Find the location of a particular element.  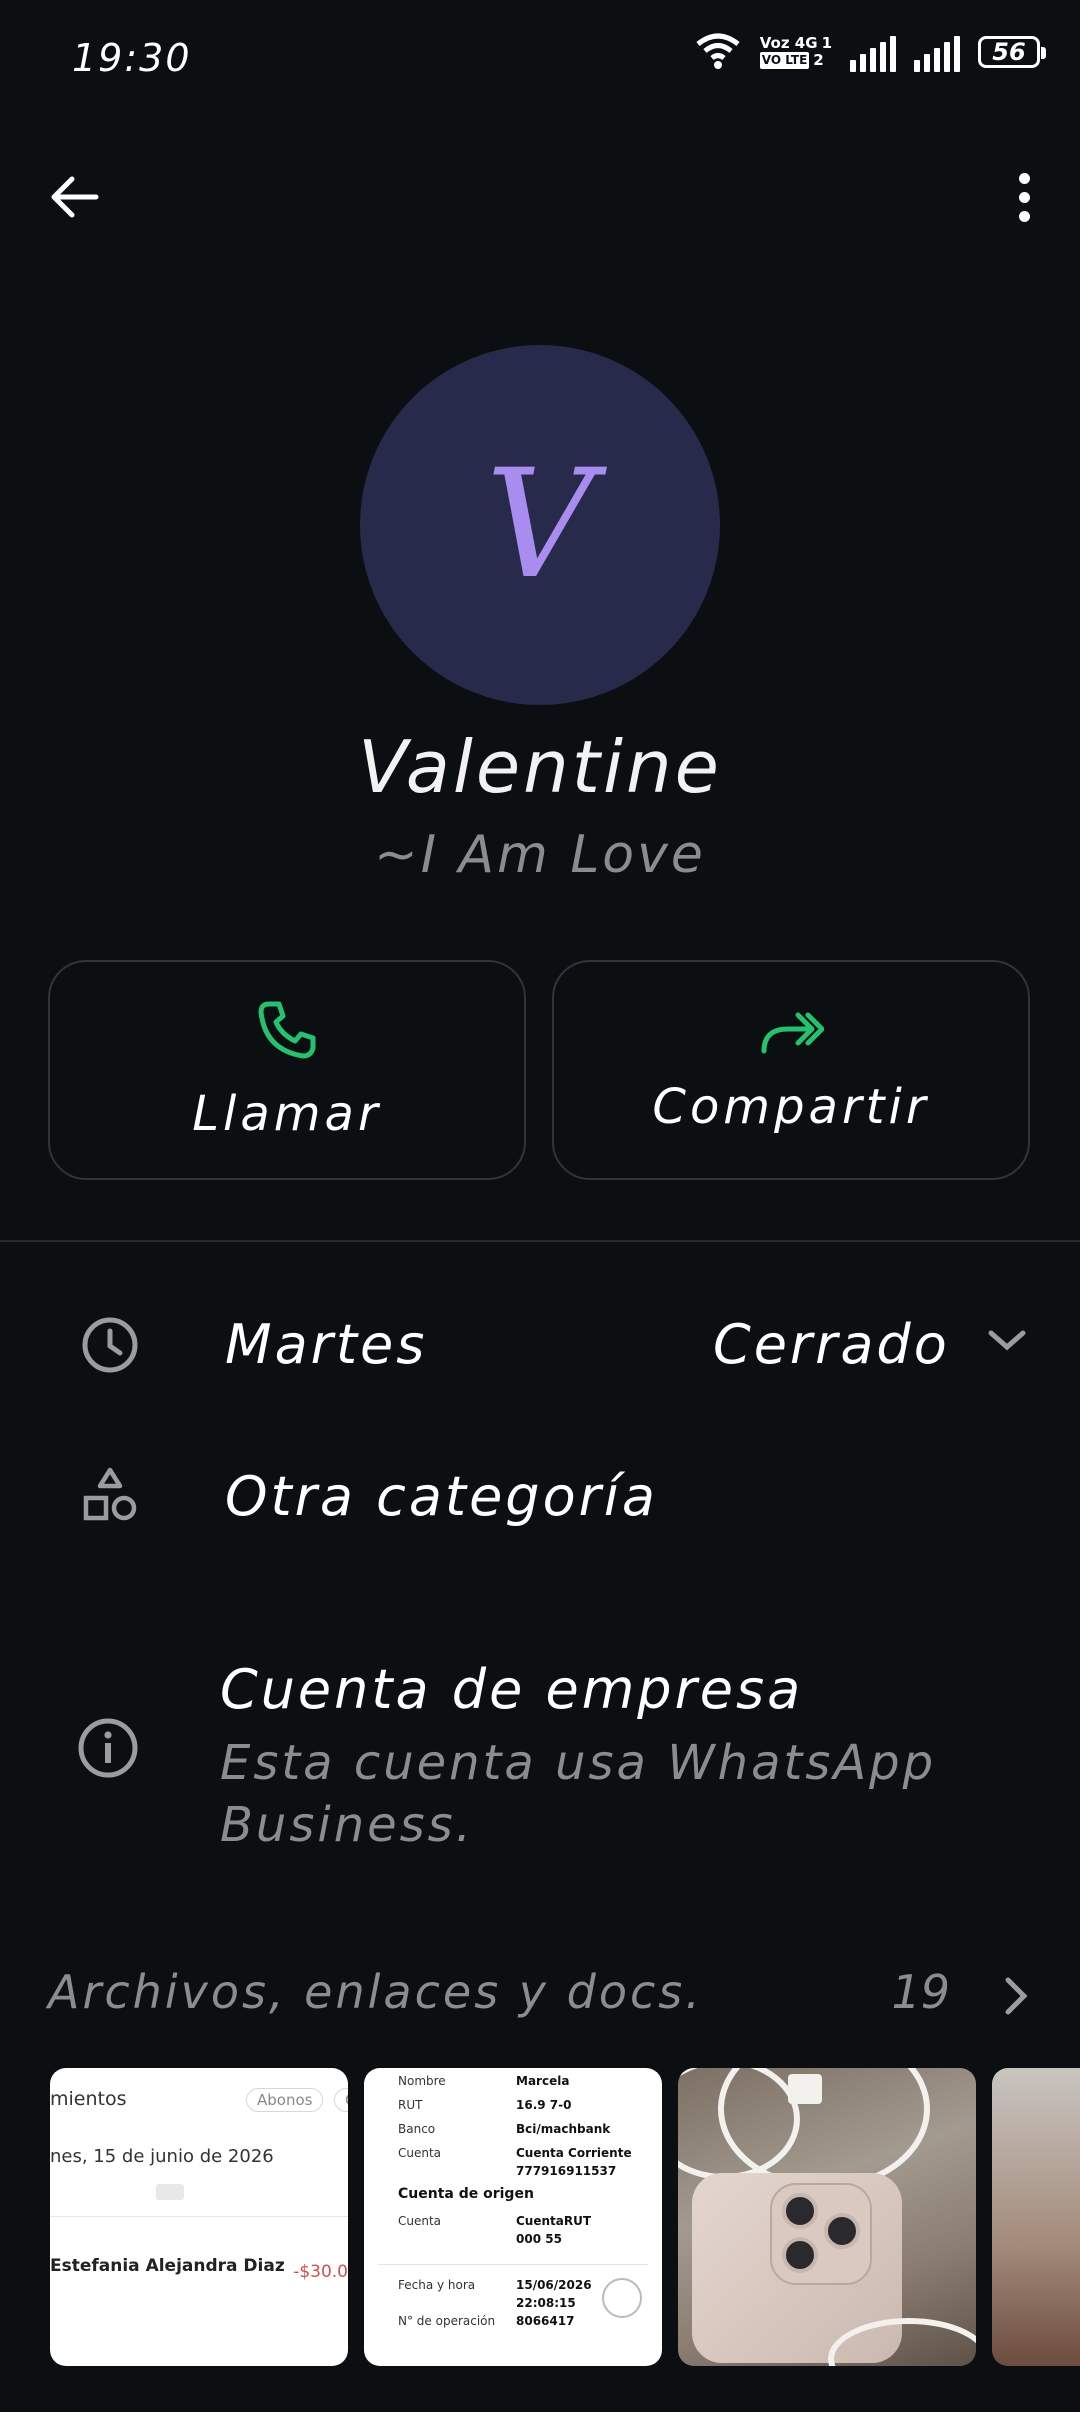

clock-icon is located at coordinates (110, 1345).